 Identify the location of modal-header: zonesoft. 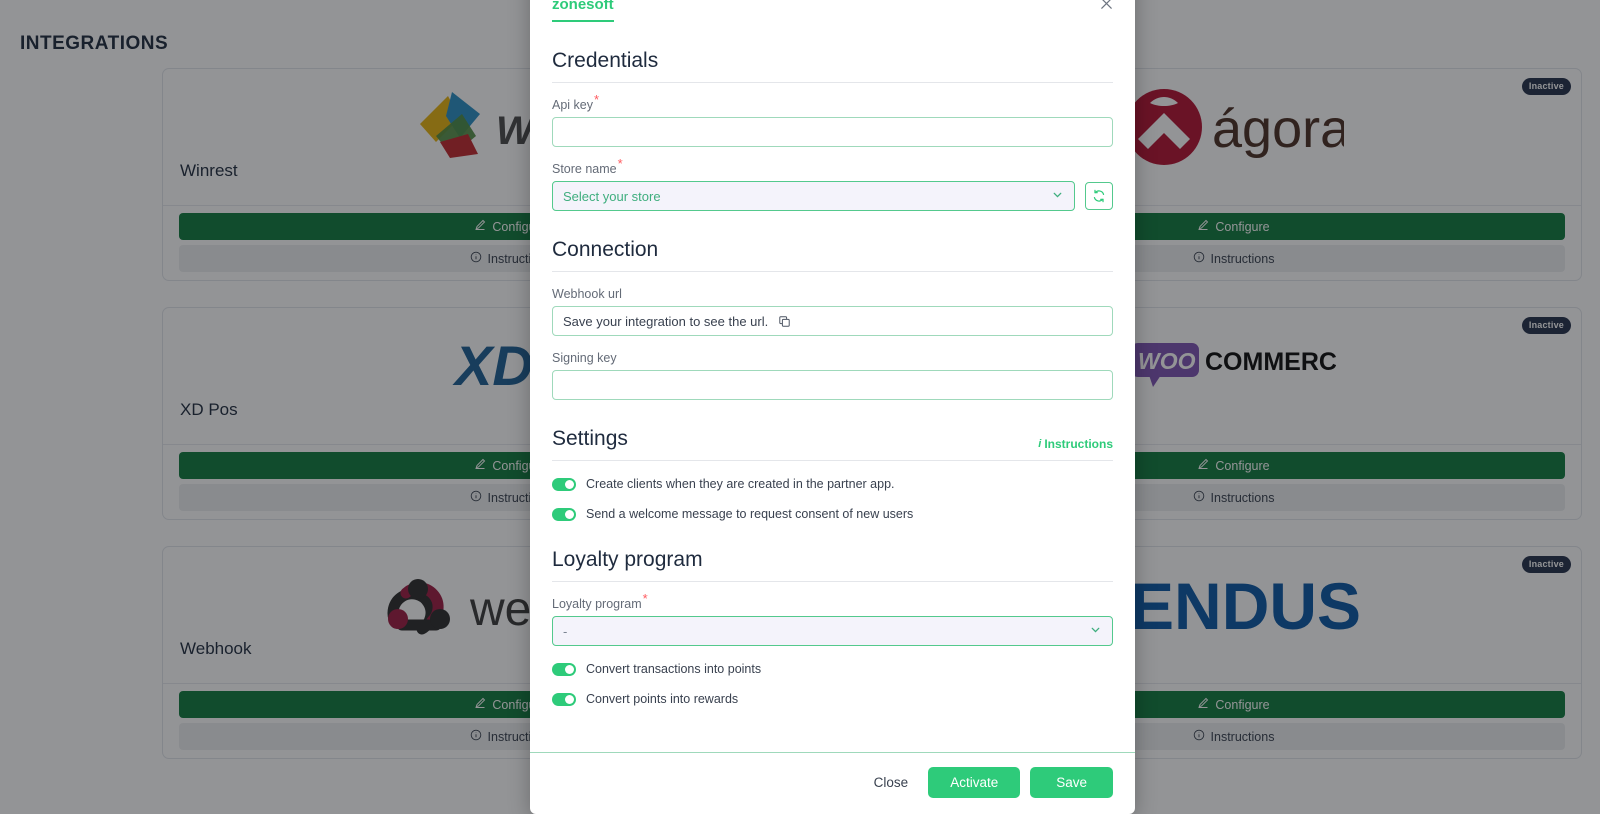
(832, 11).